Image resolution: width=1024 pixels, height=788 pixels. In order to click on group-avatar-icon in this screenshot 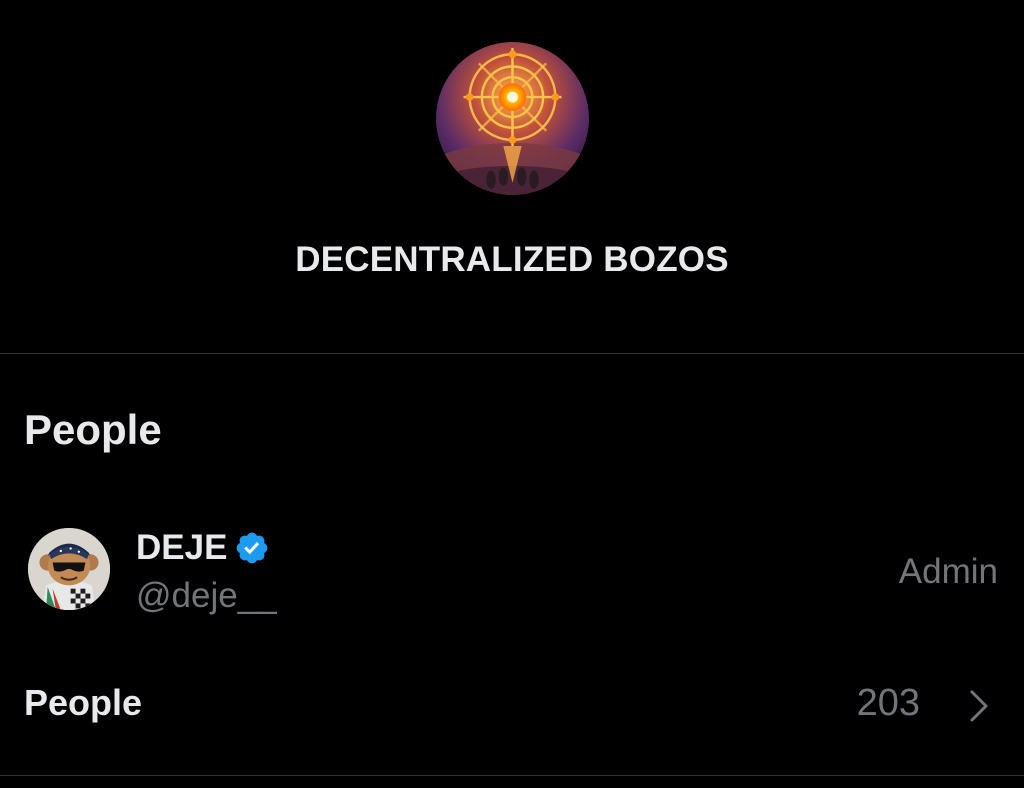, I will do `click(512, 118)`.